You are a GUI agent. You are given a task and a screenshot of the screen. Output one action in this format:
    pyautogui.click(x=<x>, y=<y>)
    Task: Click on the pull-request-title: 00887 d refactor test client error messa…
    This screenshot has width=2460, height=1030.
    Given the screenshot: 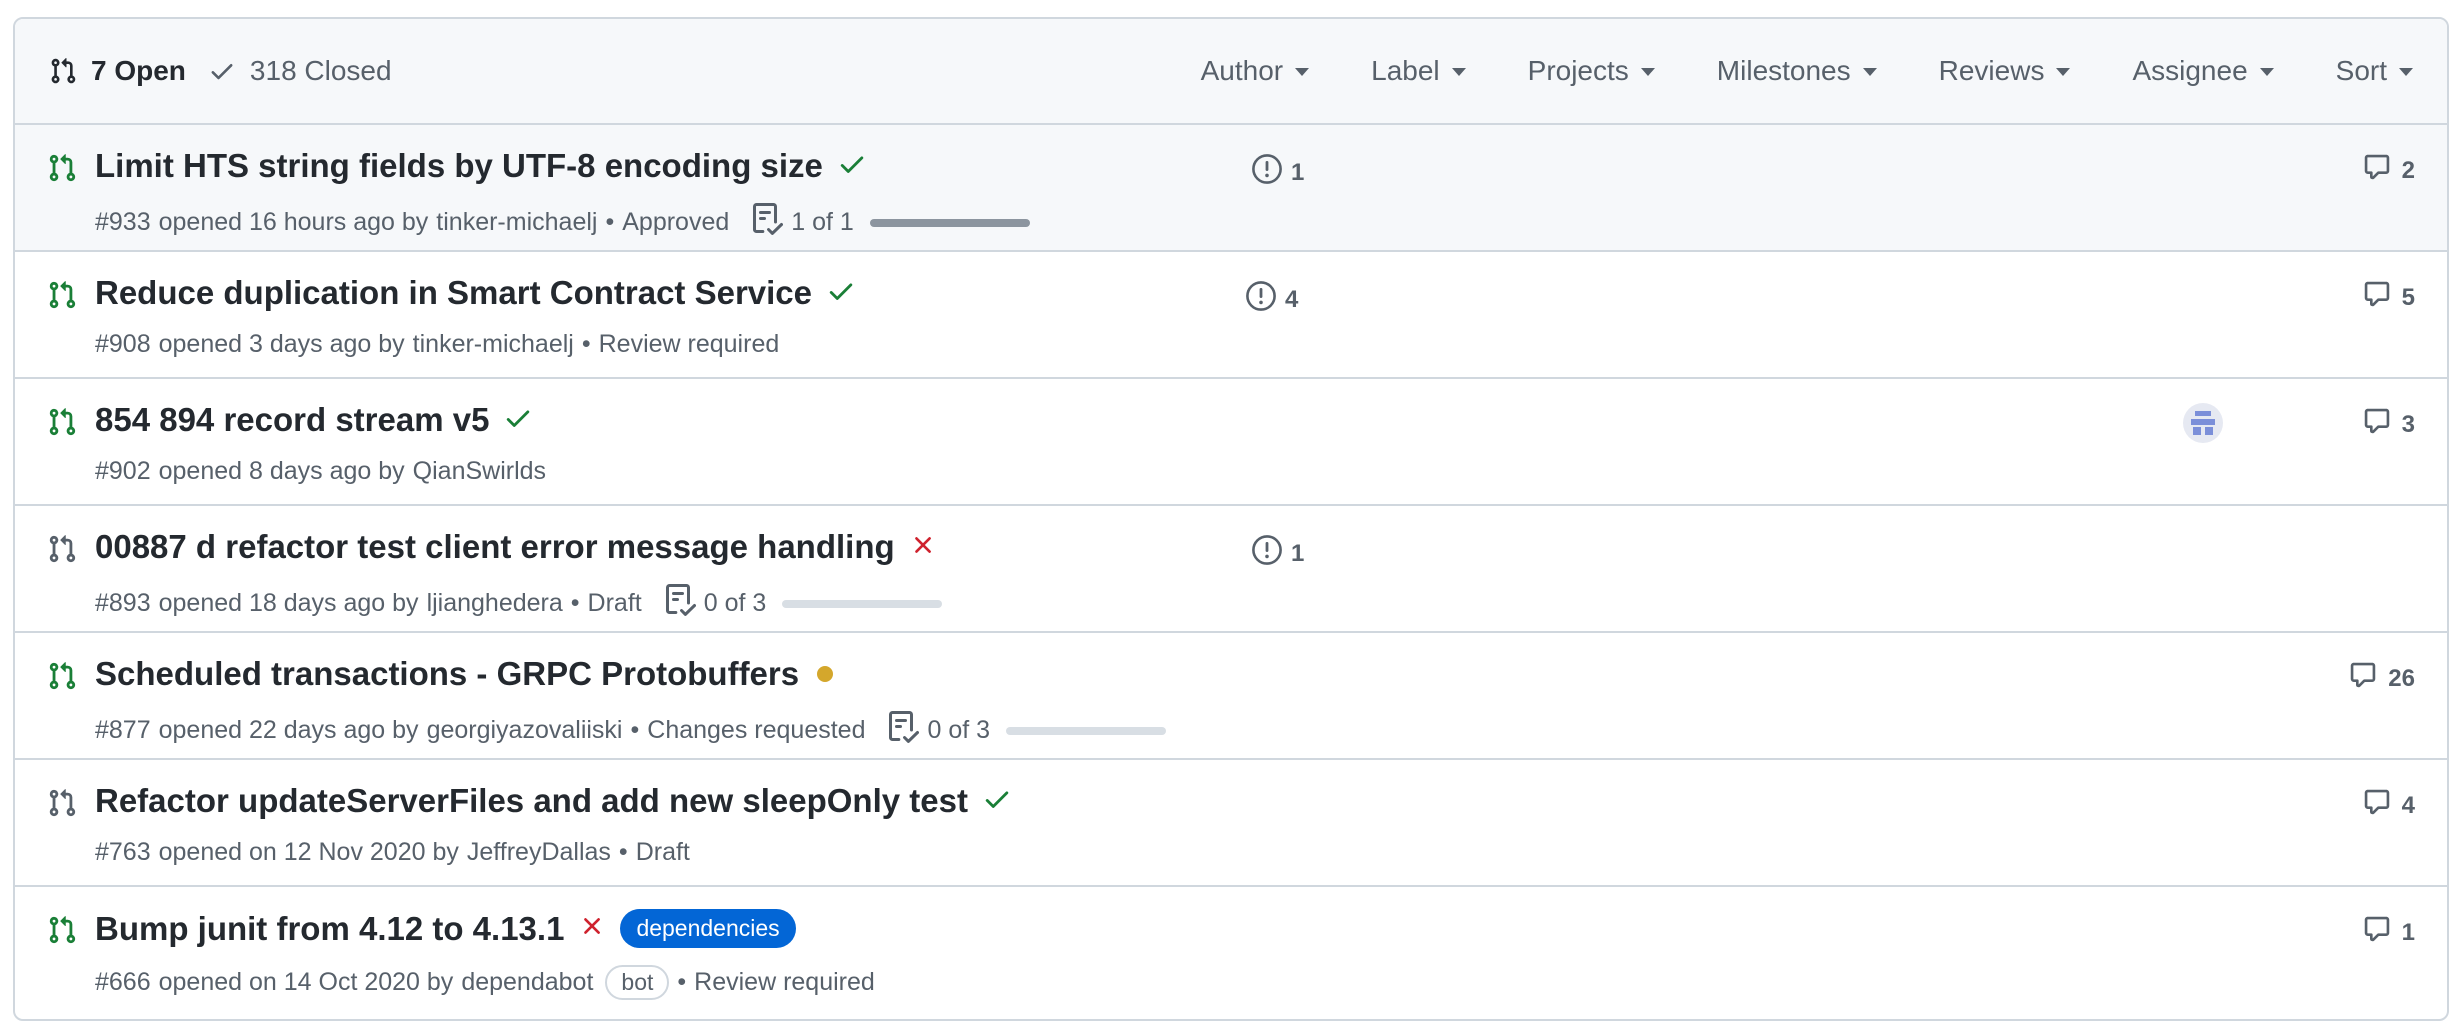 What is the action you would take?
    pyautogui.click(x=495, y=547)
    